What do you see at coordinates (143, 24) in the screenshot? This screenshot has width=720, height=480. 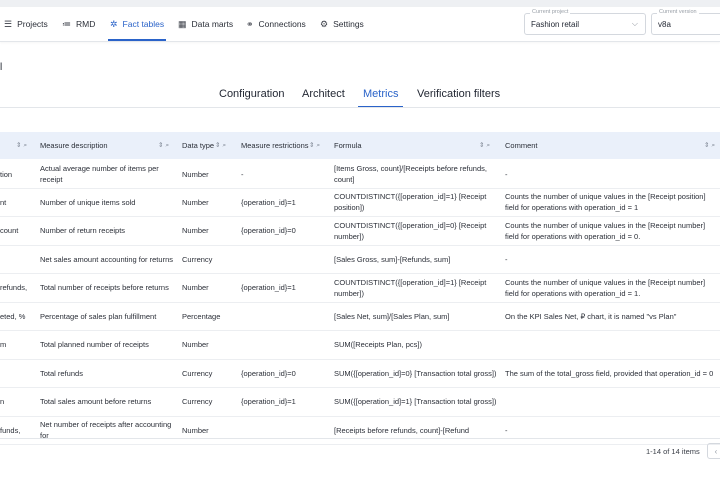 I see `nav-item-label: Fact tables` at bounding box center [143, 24].